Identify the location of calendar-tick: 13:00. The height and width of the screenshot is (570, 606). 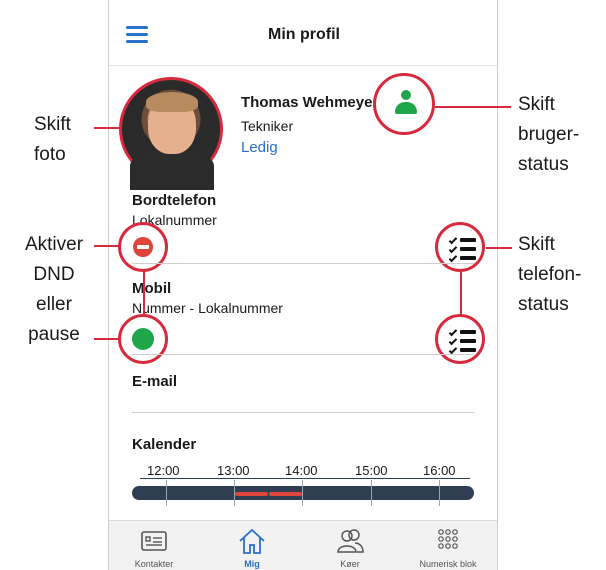
(233, 470).